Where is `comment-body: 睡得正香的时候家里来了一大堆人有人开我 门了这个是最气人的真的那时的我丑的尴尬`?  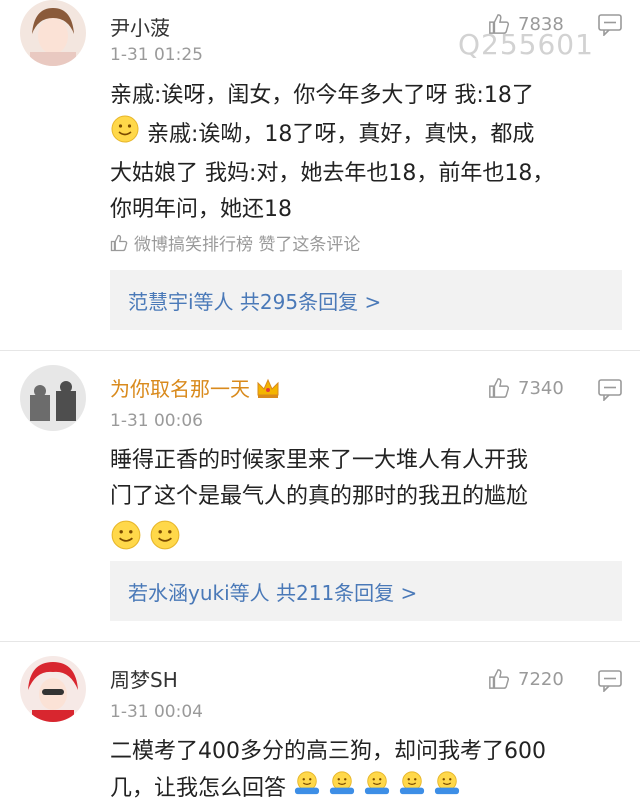
comment-body: 睡得正香的时候家里来了一大堆人有人开我 门了这个是最气人的真的那时的我丑的尴尬 is located at coordinates (365, 503).